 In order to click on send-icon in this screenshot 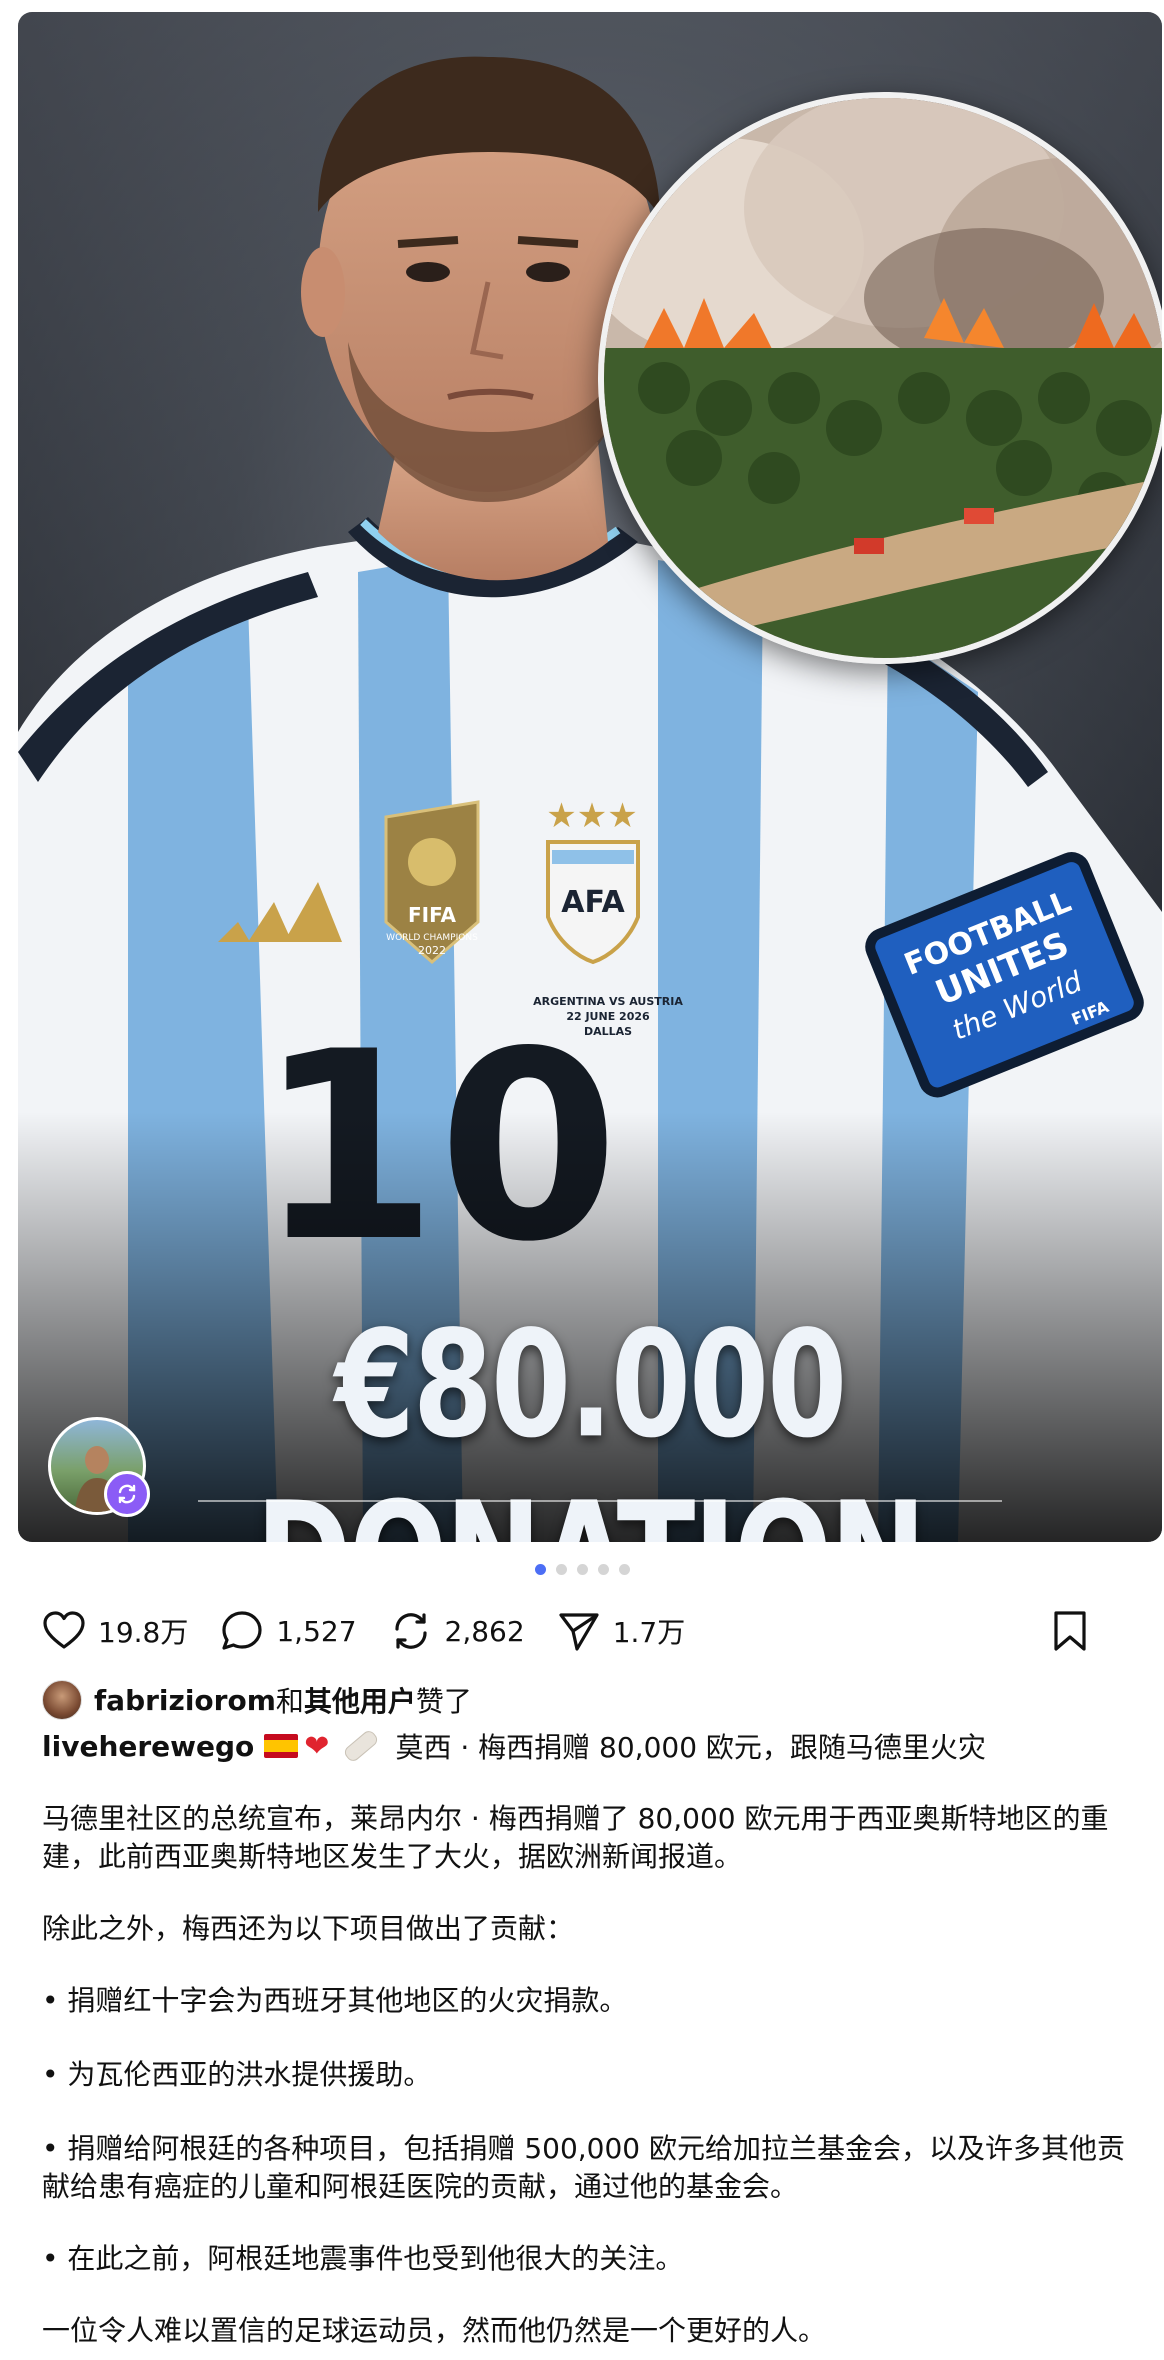, I will do `click(579, 1632)`.